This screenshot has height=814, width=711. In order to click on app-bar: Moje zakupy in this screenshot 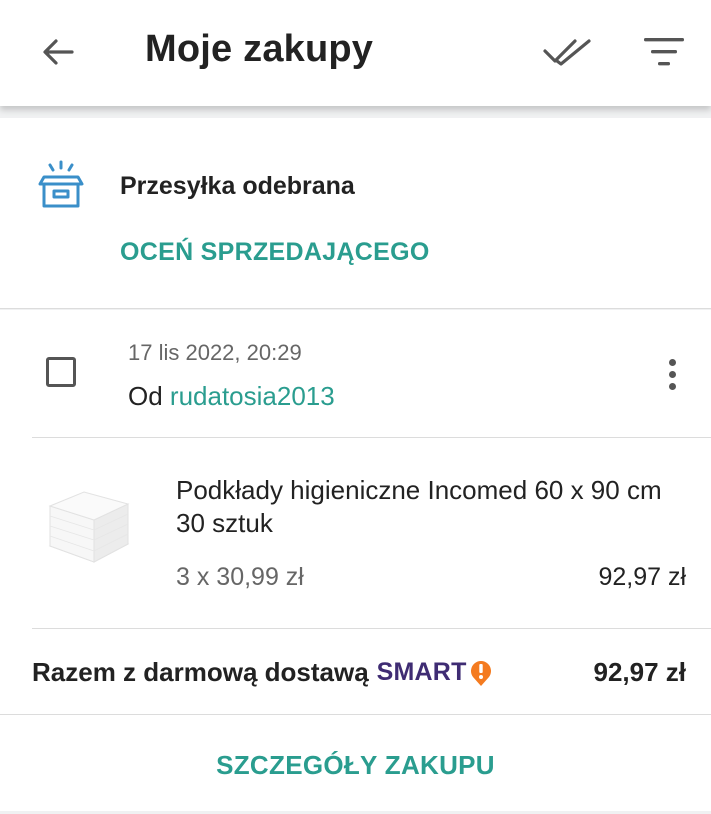, I will do `click(355, 53)`.